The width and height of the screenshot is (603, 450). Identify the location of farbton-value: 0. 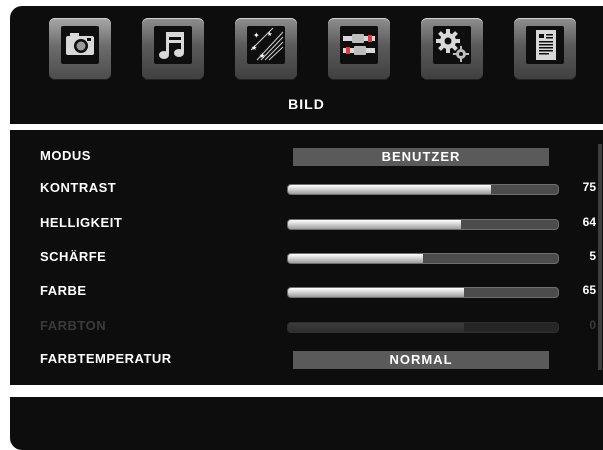
(592, 325).